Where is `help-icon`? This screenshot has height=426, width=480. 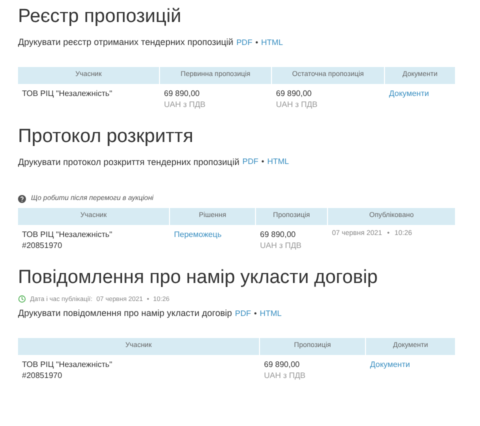 help-icon is located at coordinates (22, 199).